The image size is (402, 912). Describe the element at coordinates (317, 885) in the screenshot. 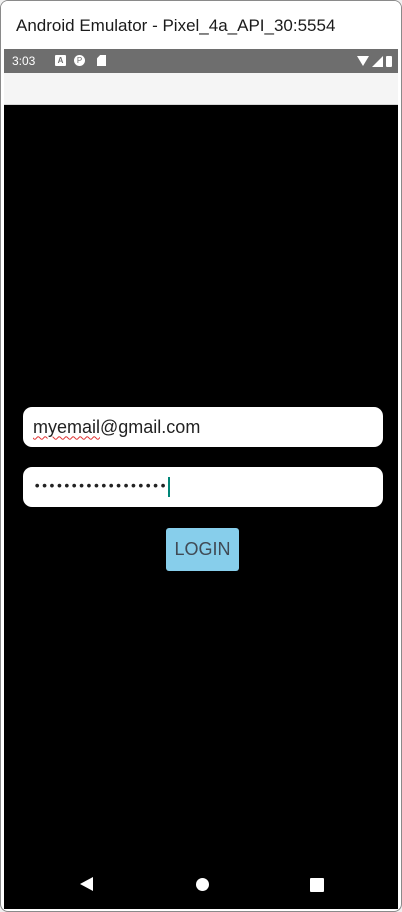

I see `recents-icon` at that location.